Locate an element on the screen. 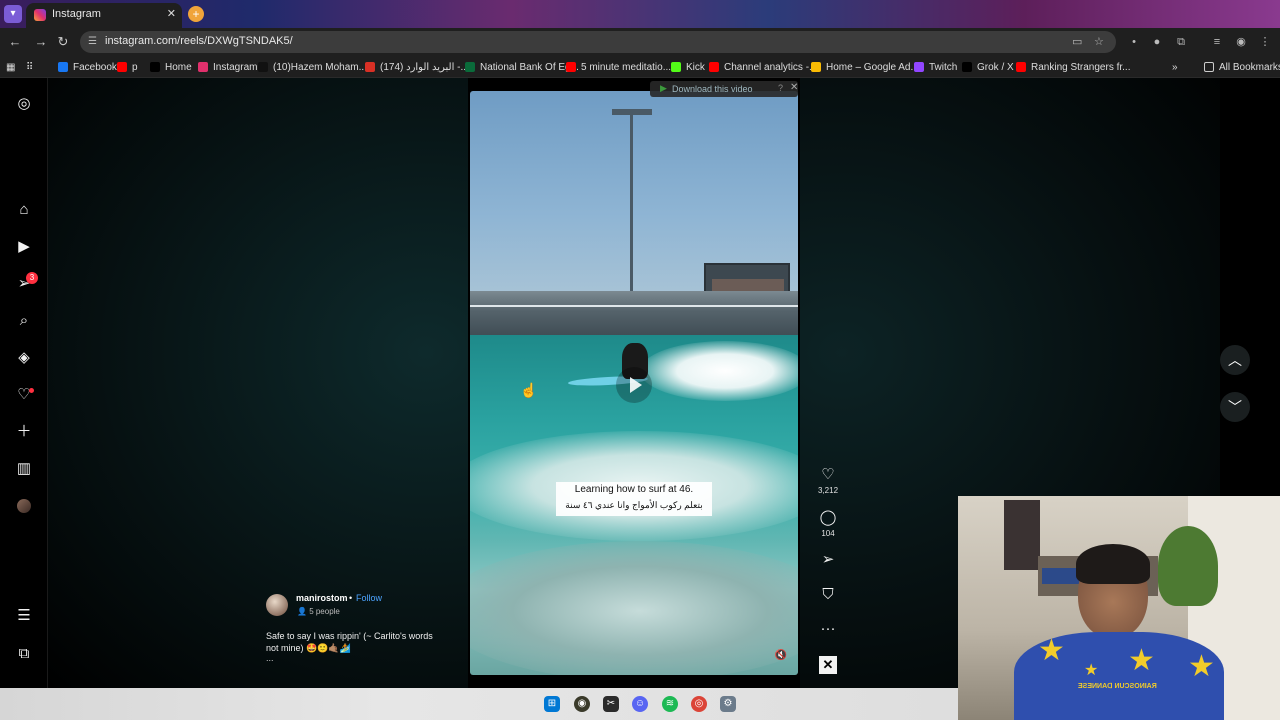 The width and height of the screenshot is (1280, 720). discord-app-icon: ☺ is located at coordinates (640, 704).